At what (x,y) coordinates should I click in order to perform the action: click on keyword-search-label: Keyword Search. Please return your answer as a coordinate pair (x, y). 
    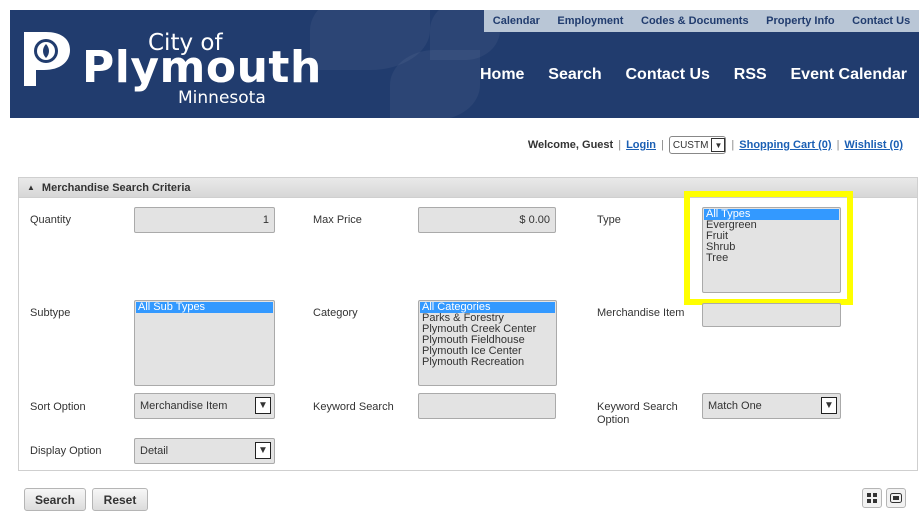
    Looking at the image, I should click on (353, 407).